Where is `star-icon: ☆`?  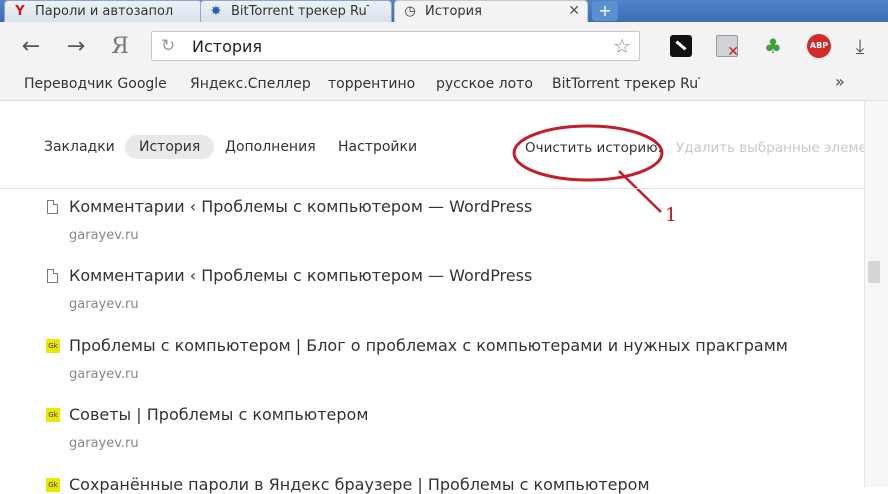
star-icon: ☆ is located at coordinates (622, 46).